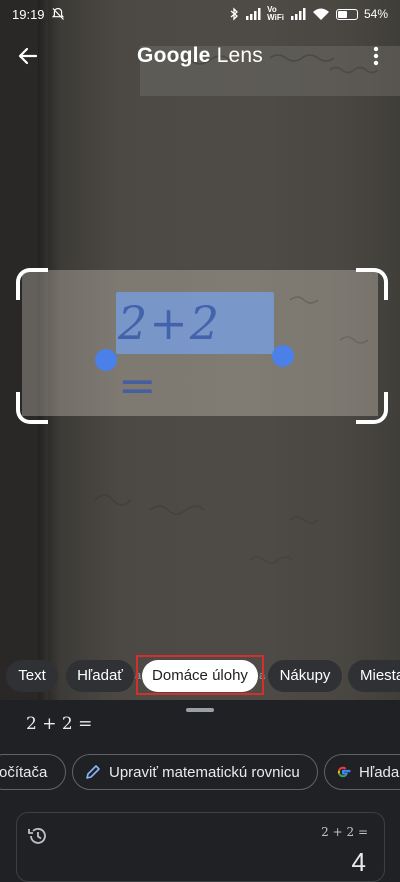 This screenshot has width=400, height=882. I want to click on selection-handle-start, so click(106, 360).